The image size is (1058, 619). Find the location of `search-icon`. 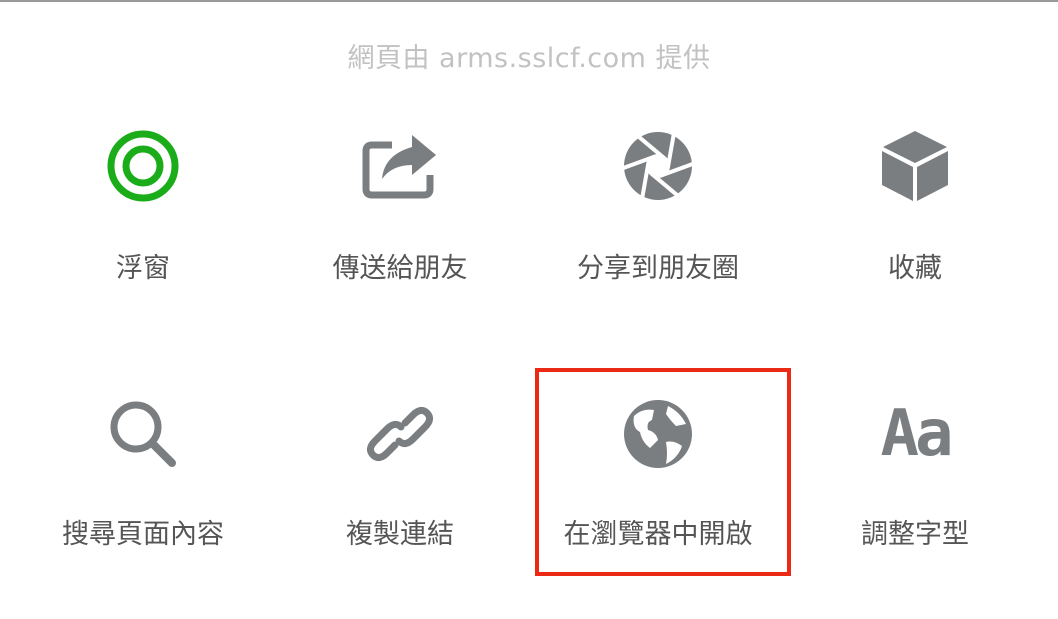

search-icon is located at coordinates (143, 434).